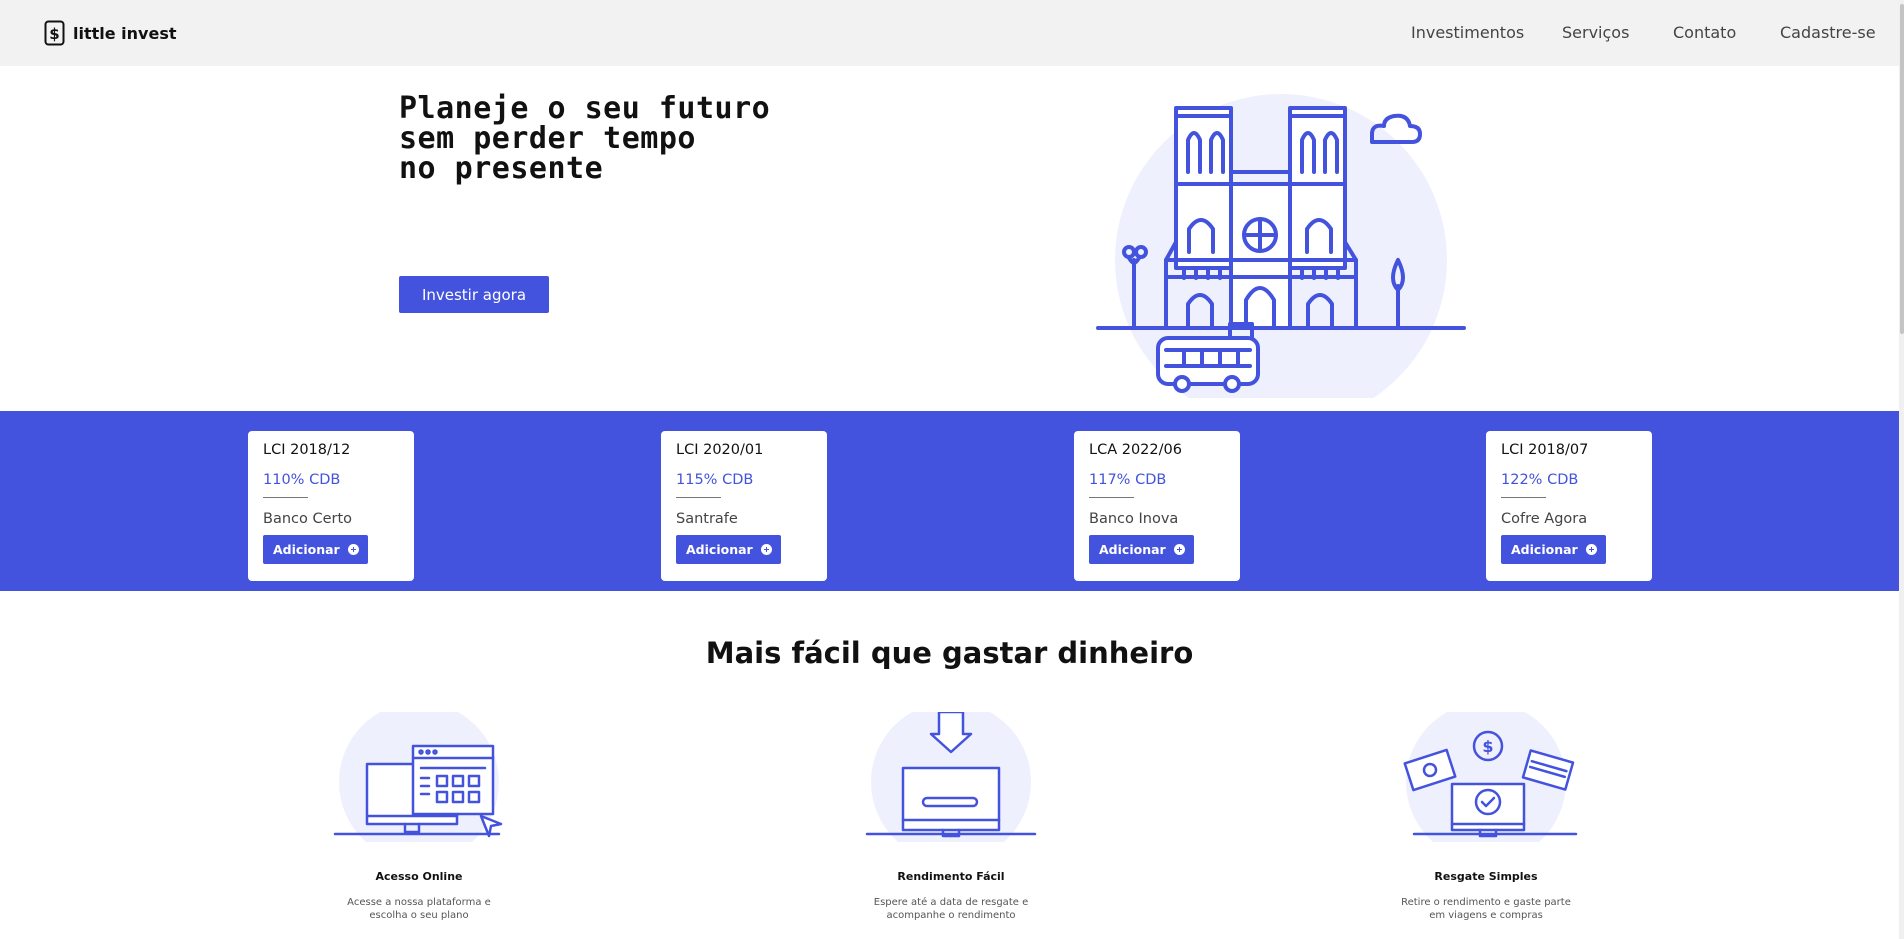 The width and height of the screenshot is (1904, 939). I want to click on feature-title: Rendimento Fácil, so click(951, 876).